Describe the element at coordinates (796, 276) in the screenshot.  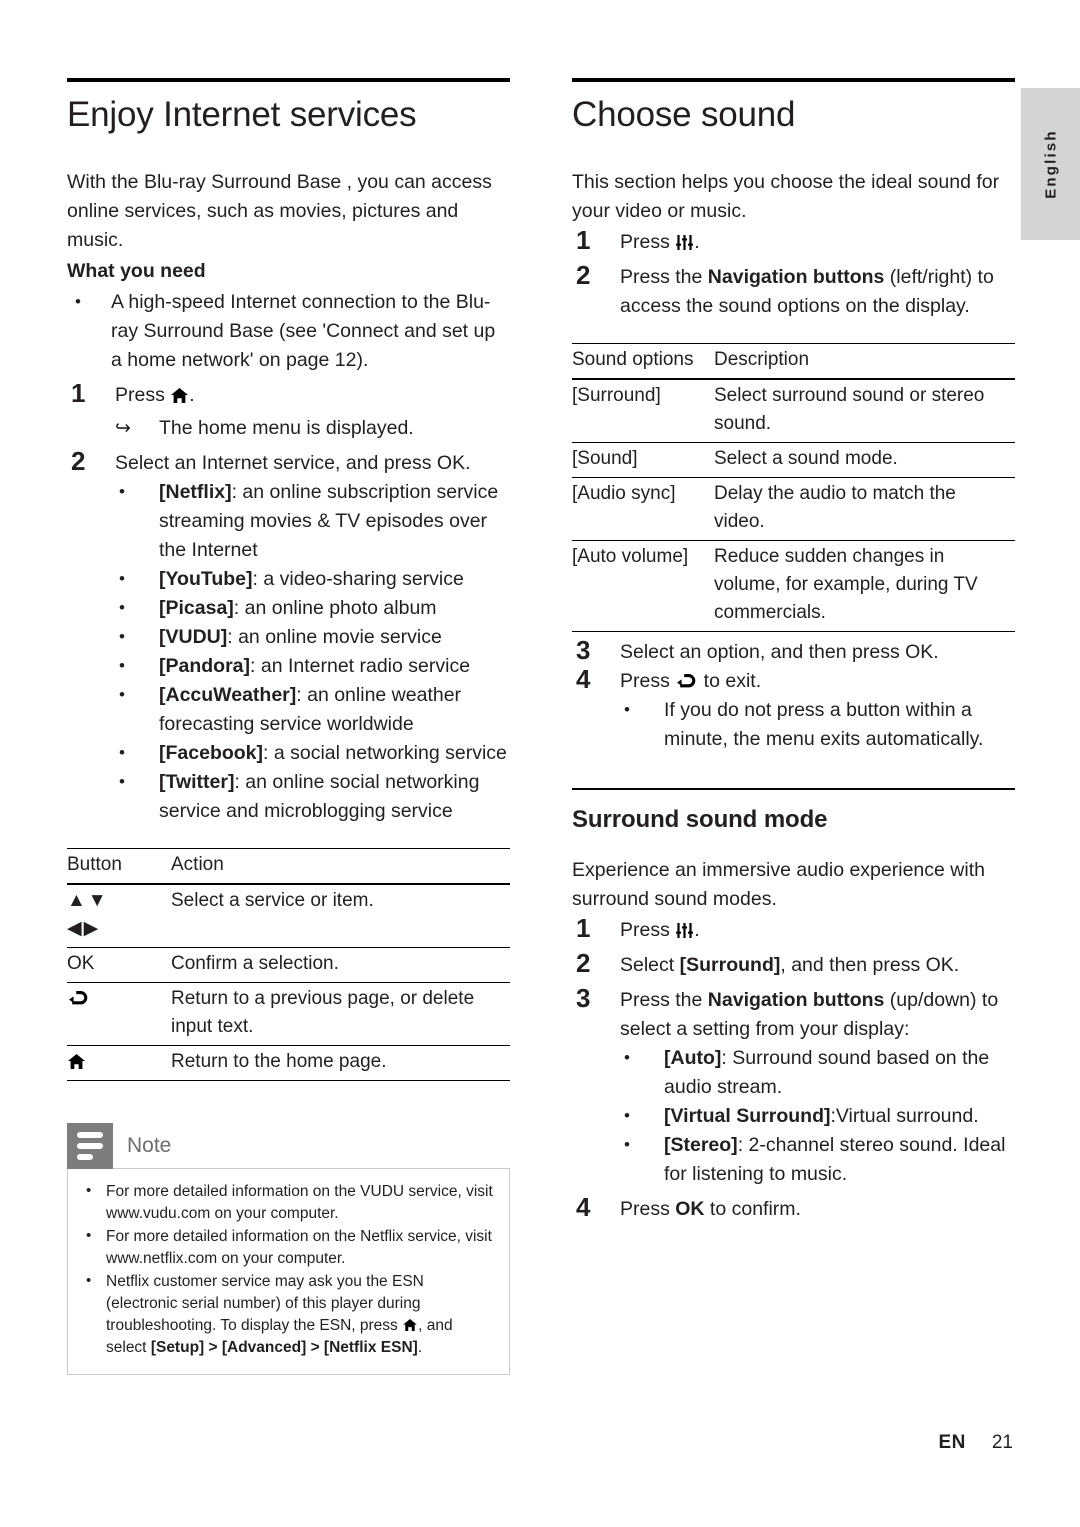
I see `step-bold-term: Navigation buttons` at that location.